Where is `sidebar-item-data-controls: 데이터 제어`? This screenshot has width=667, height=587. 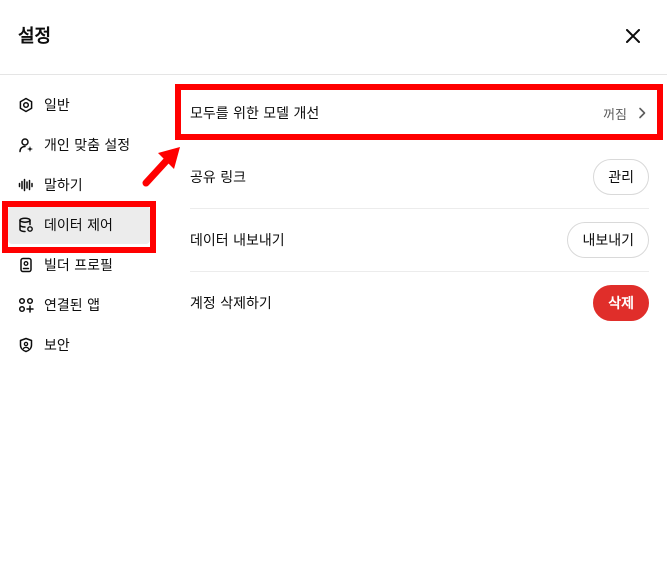 sidebar-item-data-controls: 데이터 제어 is located at coordinates (79, 225).